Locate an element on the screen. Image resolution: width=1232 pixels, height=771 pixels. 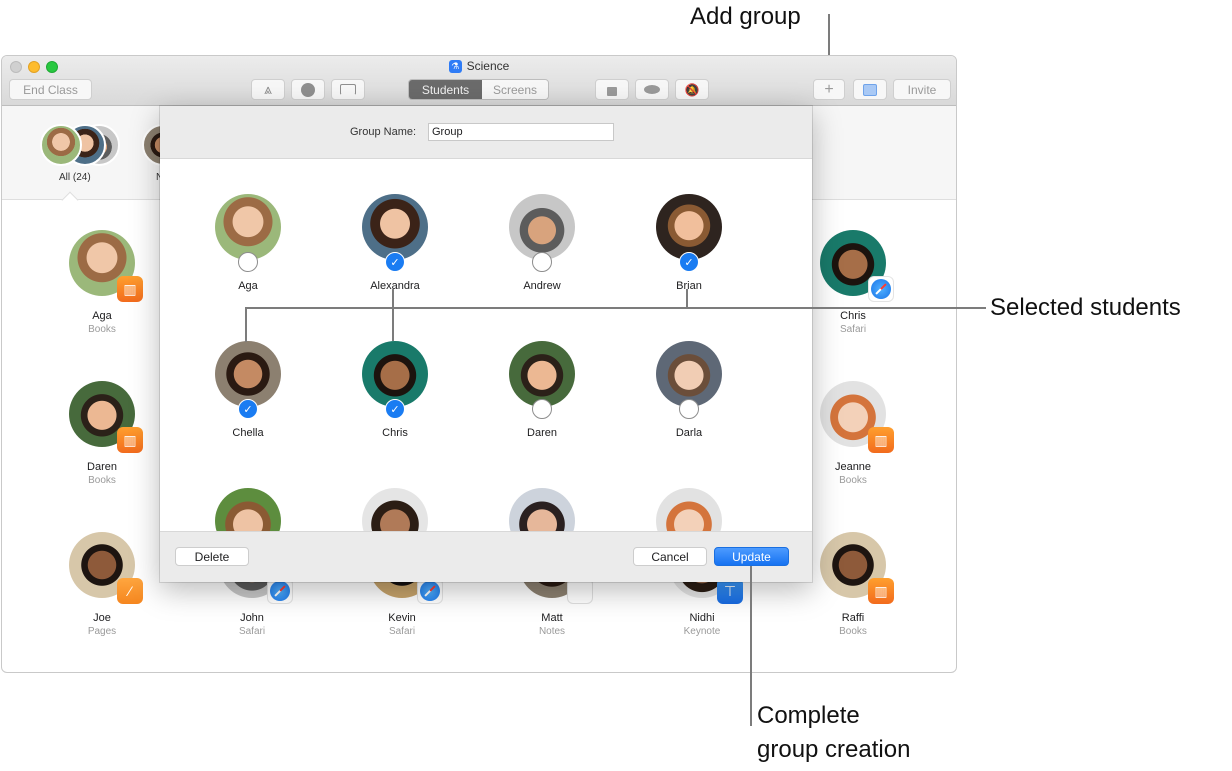
student-option: ✓ Chris is located at coordinates (395, 390).